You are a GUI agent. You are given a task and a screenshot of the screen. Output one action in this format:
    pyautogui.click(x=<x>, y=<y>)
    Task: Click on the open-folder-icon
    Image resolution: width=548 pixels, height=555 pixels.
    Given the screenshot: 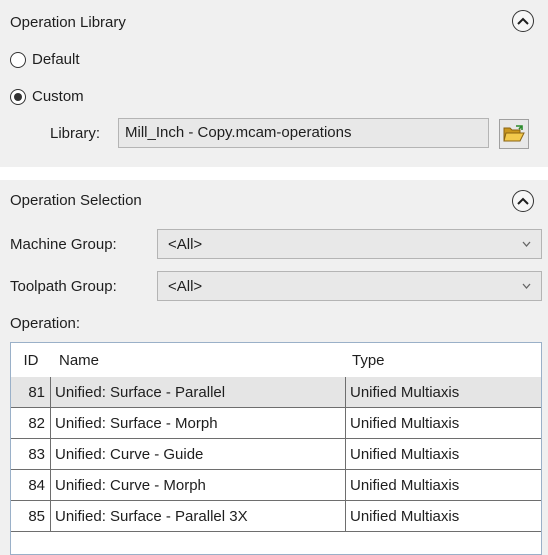 What is the action you would take?
    pyautogui.click(x=514, y=133)
    